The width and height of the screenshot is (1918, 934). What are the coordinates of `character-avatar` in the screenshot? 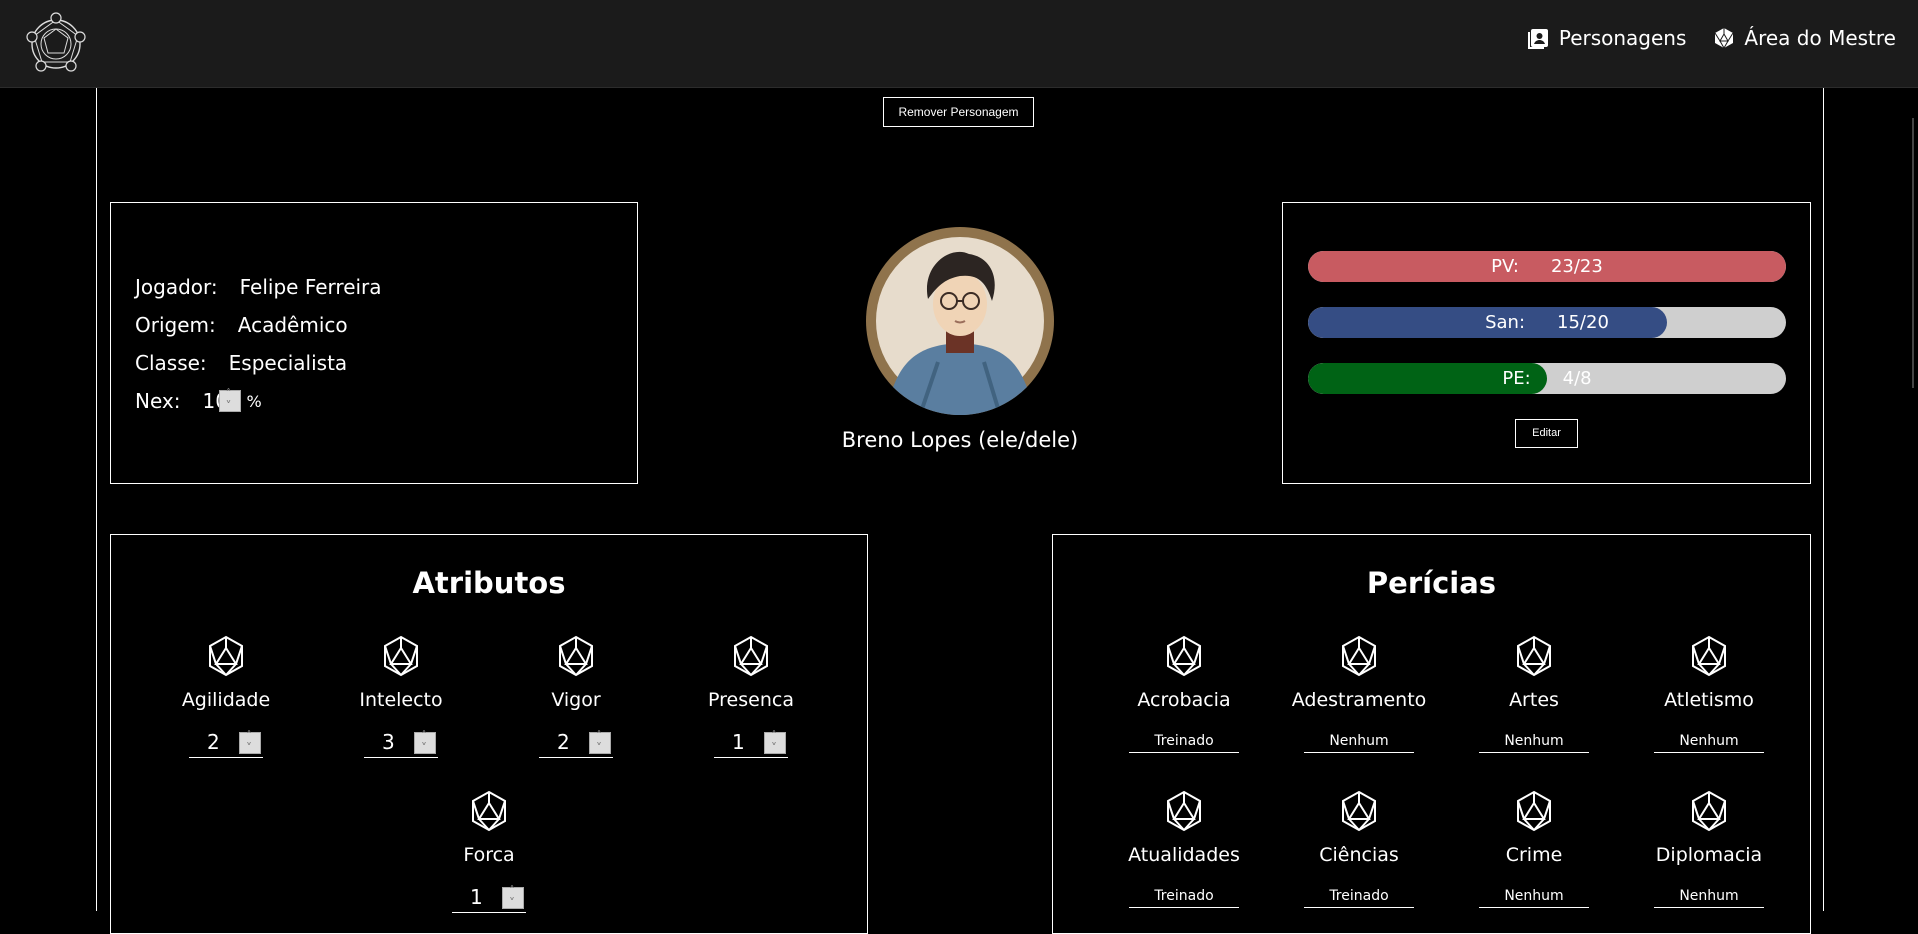 It's located at (960, 321).